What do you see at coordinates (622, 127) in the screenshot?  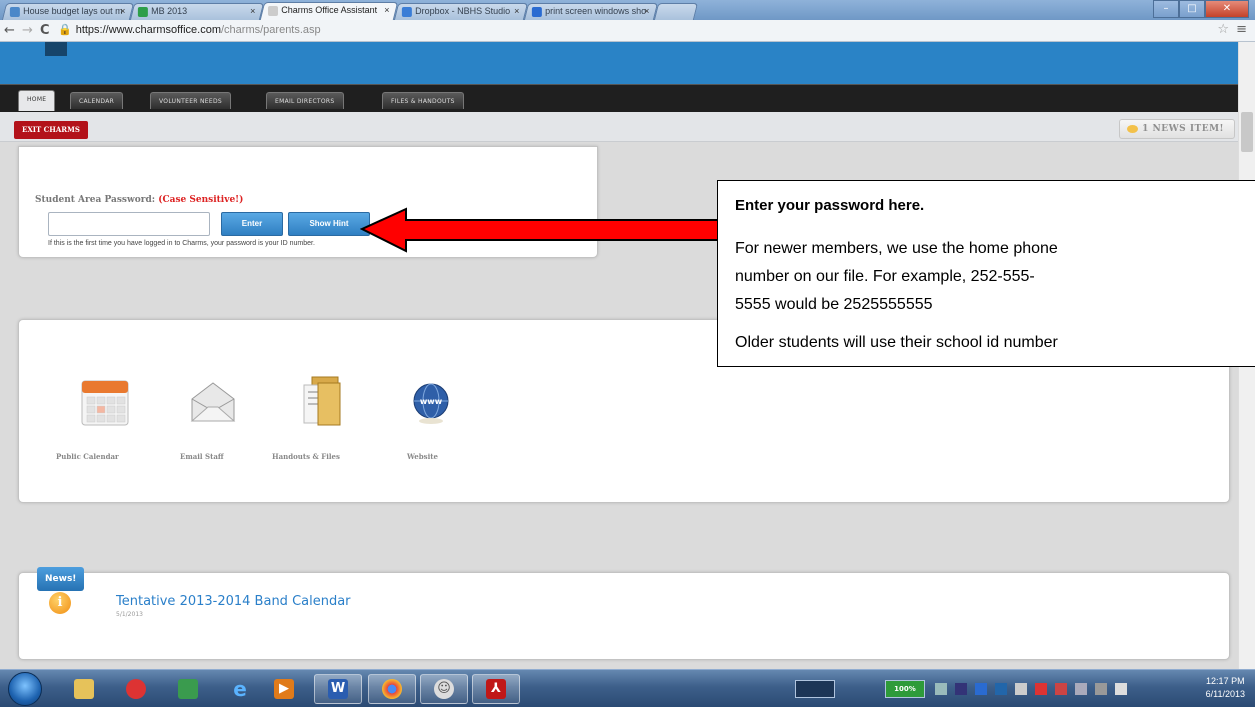 I see `site-sub-bar: EXIT CHARMS 1 NEWS ITEM!` at bounding box center [622, 127].